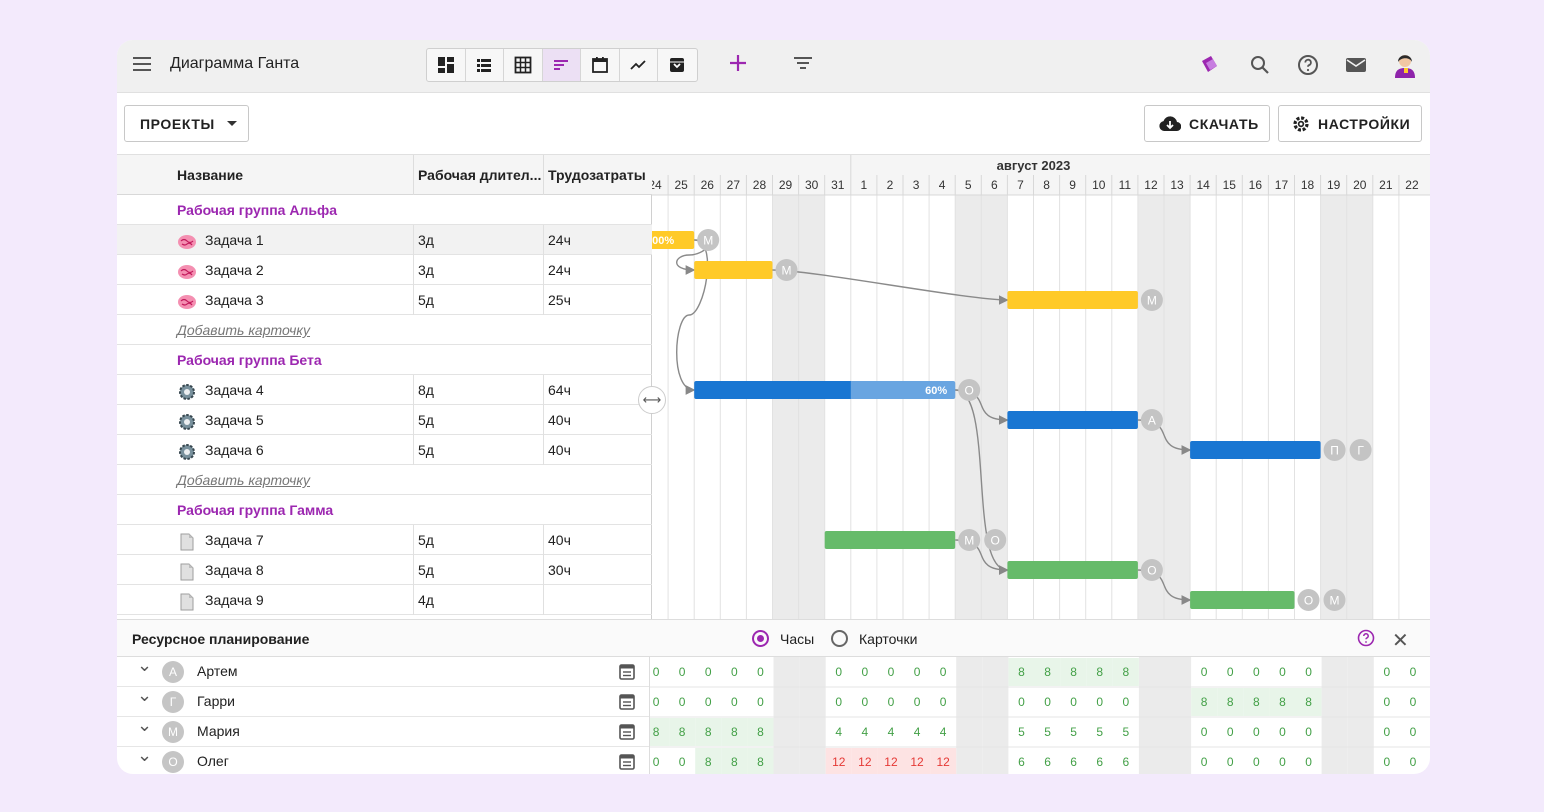 The width and height of the screenshot is (1544, 812). Describe the element at coordinates (265, 600) in the screenshot. I see `task-name-cell: Задача 9` at that location.